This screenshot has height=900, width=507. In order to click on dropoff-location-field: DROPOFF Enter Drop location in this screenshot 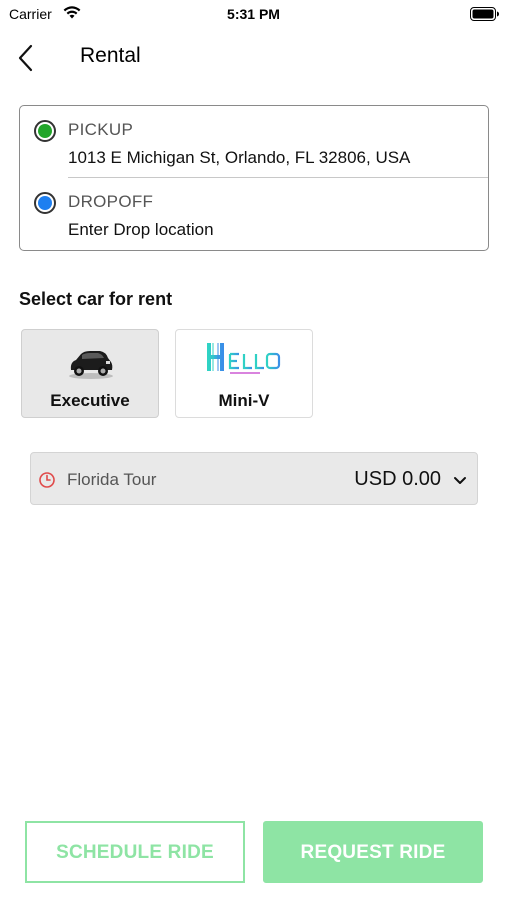, I will do `click(254, 213)`.